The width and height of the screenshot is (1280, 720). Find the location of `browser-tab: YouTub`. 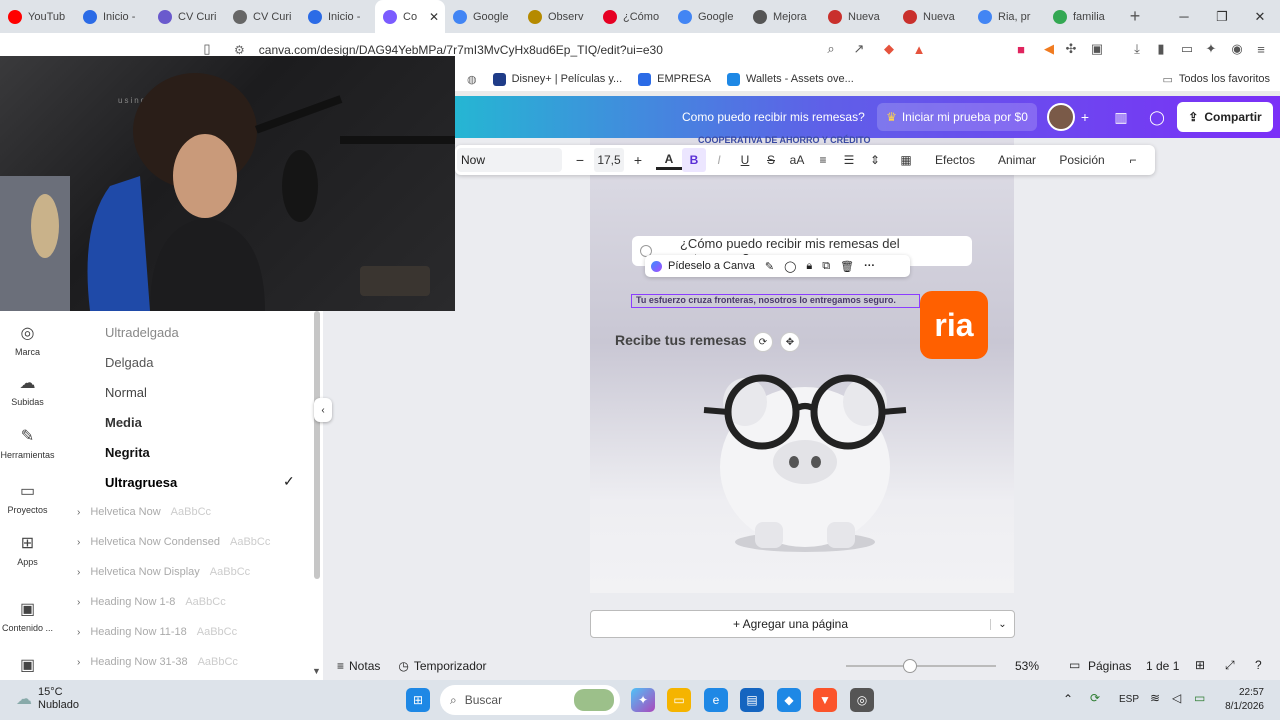

browser-tab: YouTub is located at coordinates (37, 16).